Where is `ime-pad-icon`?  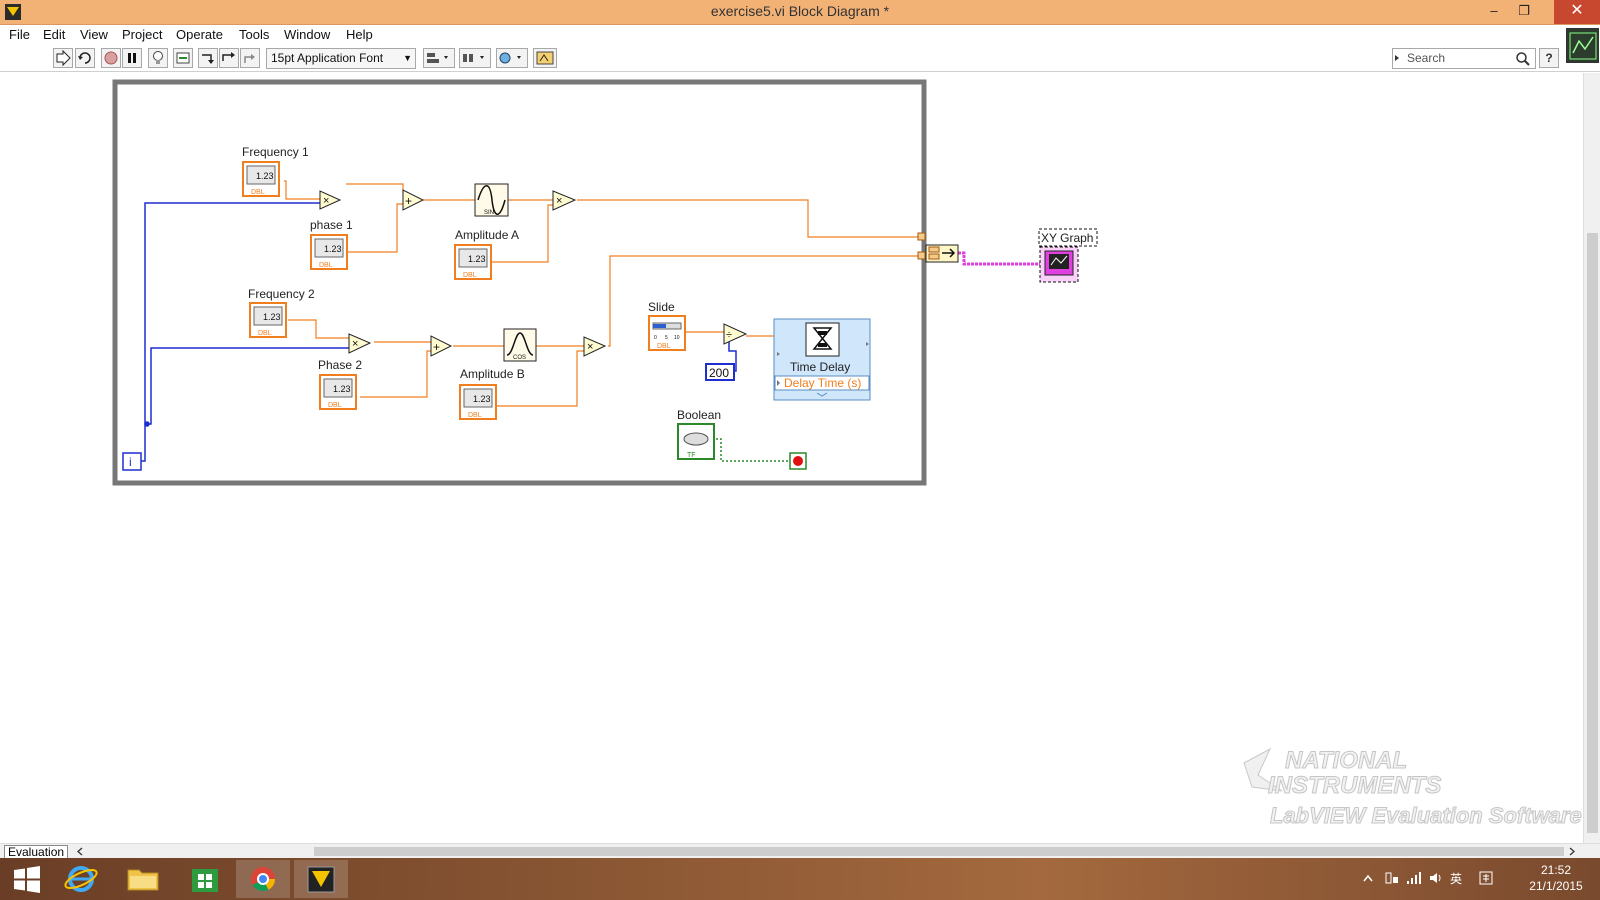 ime-pad-icon is located at coordinates (1486, 878).